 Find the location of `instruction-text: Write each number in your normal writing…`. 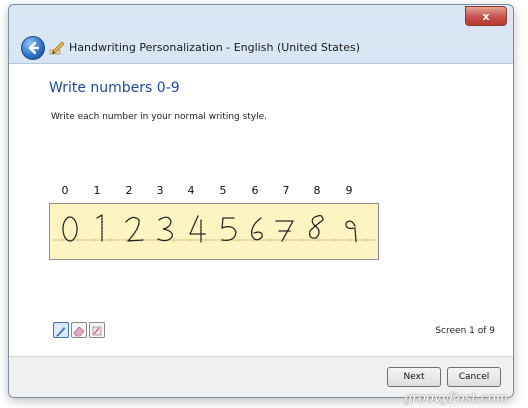

instruction-text: Write each number in your normal writing… is located at coordinates (159, 117).